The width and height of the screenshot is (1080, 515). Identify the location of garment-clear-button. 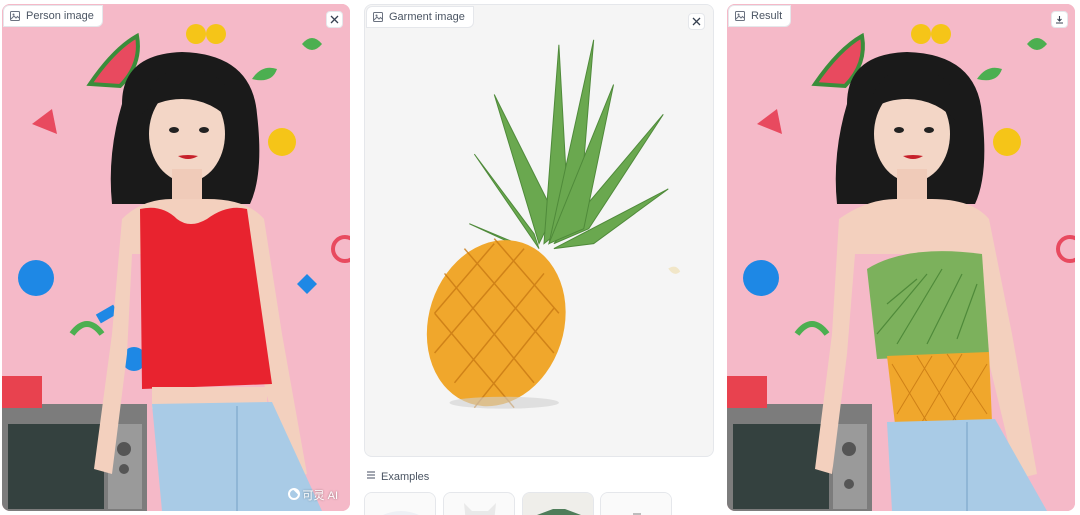
(696, 21).